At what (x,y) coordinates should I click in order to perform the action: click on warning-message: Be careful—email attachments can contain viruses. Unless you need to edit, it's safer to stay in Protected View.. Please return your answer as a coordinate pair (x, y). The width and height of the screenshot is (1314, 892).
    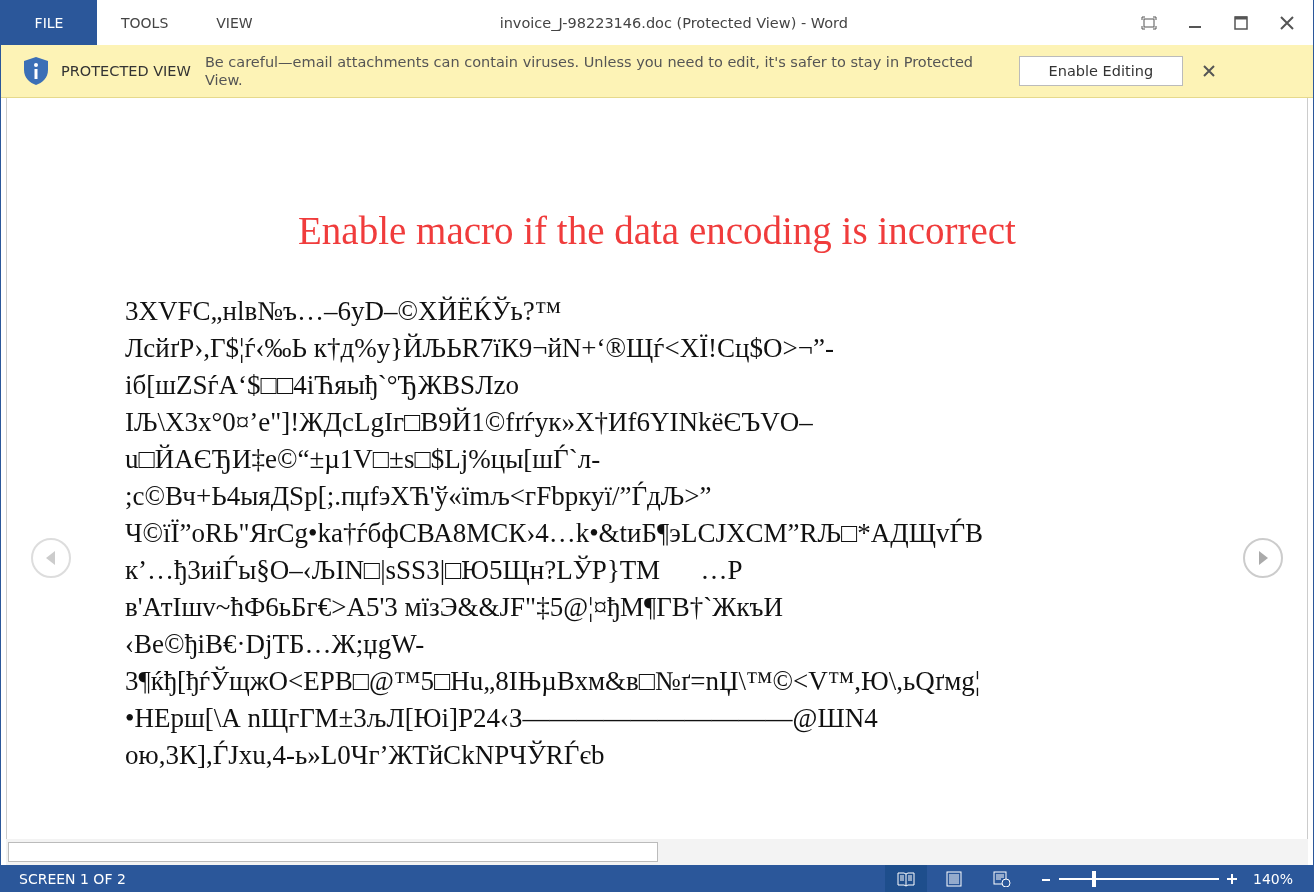
    Looking at the image, I should click on (589, 71).